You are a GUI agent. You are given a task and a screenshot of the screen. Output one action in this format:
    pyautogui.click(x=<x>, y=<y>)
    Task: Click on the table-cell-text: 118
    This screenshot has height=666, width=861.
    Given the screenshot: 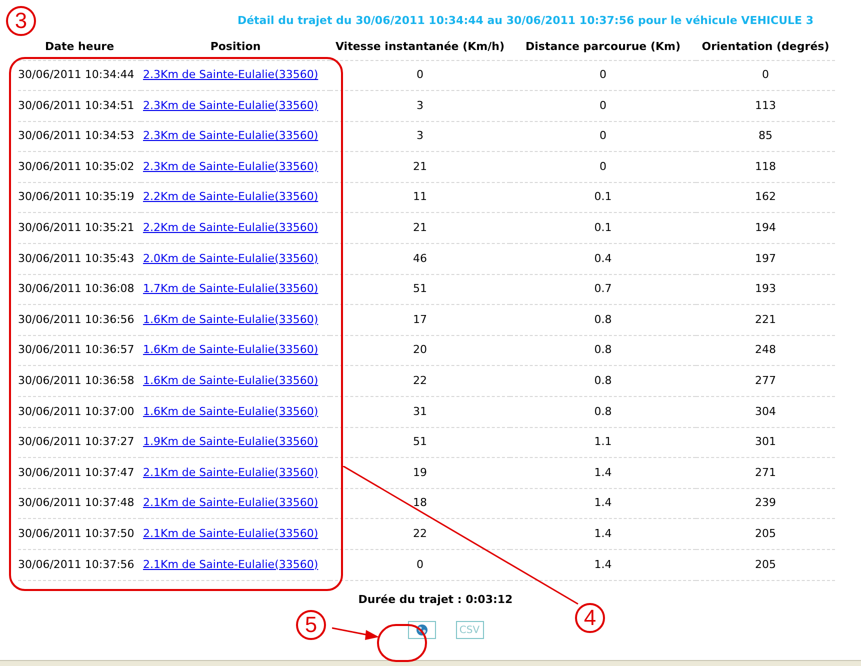 What is the action you would take?
    pyautogui.click(x=765, y=166)
    